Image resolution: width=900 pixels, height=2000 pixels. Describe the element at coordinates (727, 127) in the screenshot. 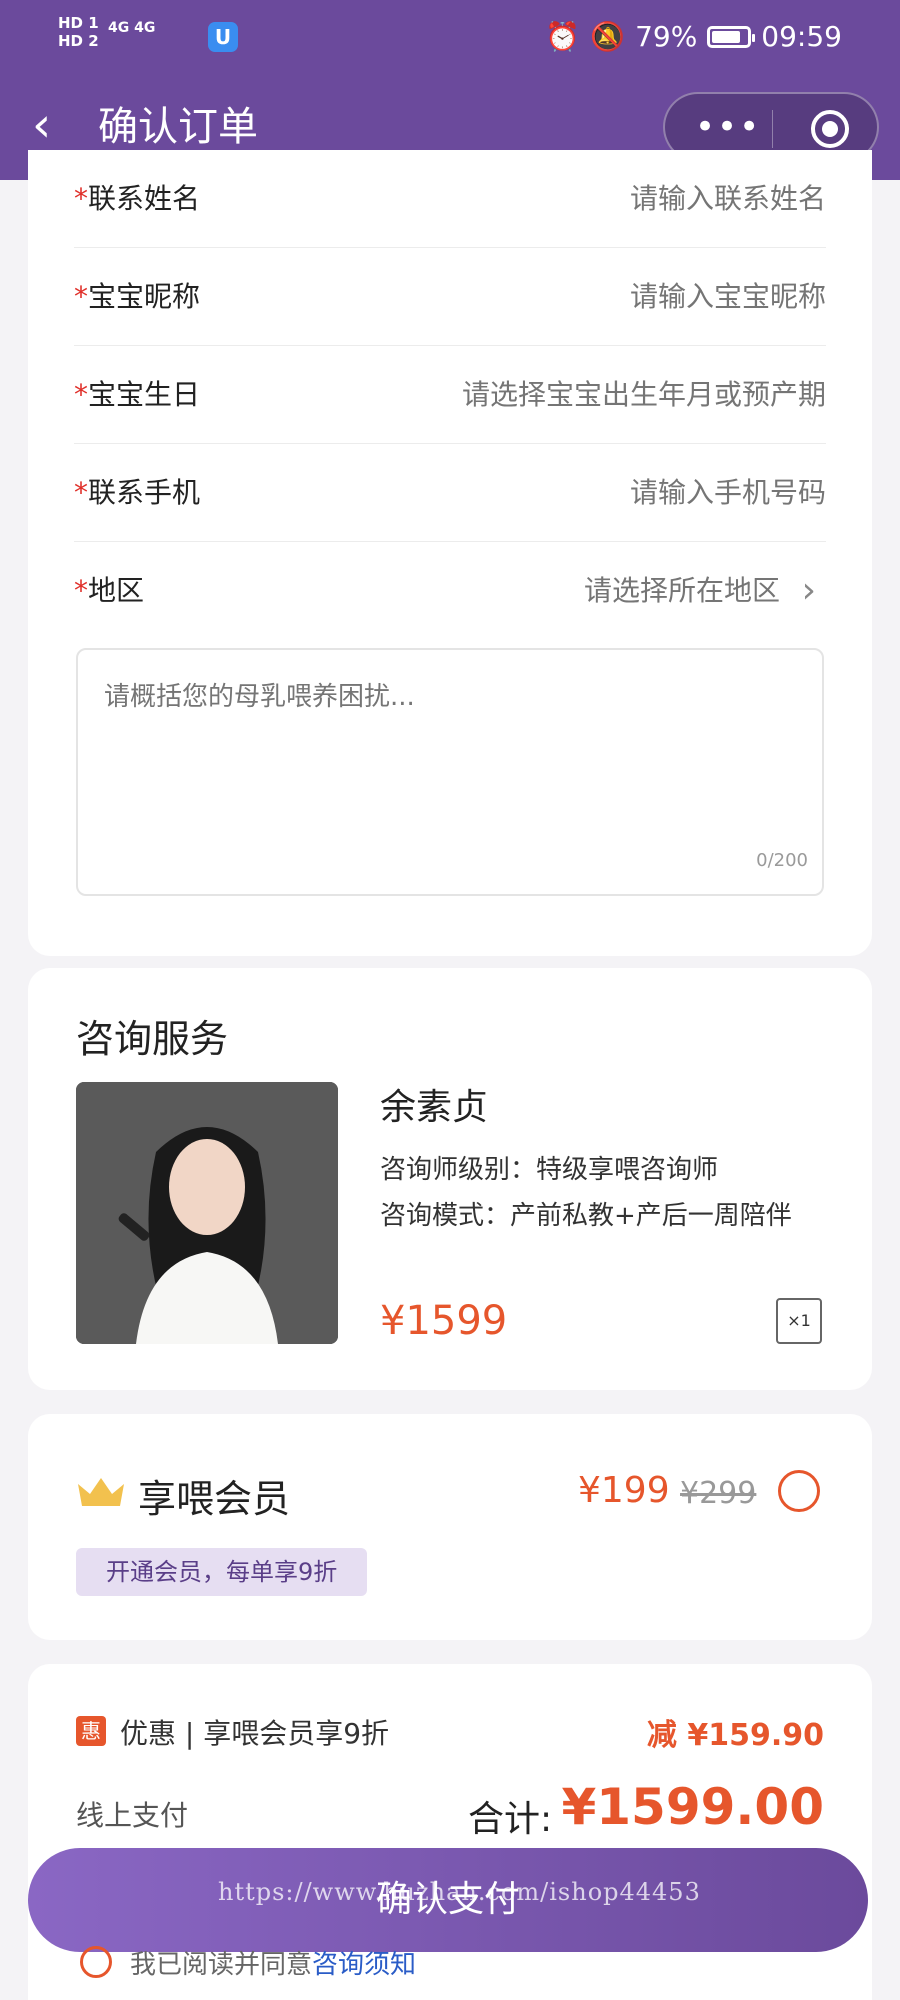

I see `more-menu-icon: •••` at that location.